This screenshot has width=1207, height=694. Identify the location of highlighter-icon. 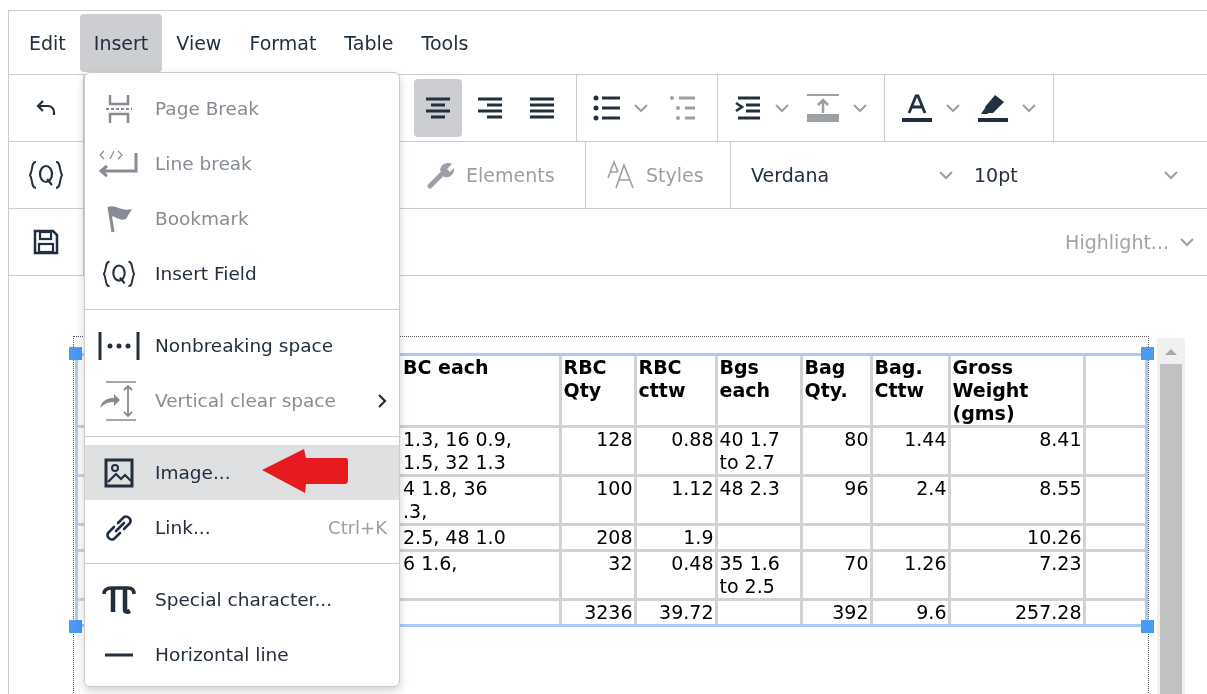
(993, 108).